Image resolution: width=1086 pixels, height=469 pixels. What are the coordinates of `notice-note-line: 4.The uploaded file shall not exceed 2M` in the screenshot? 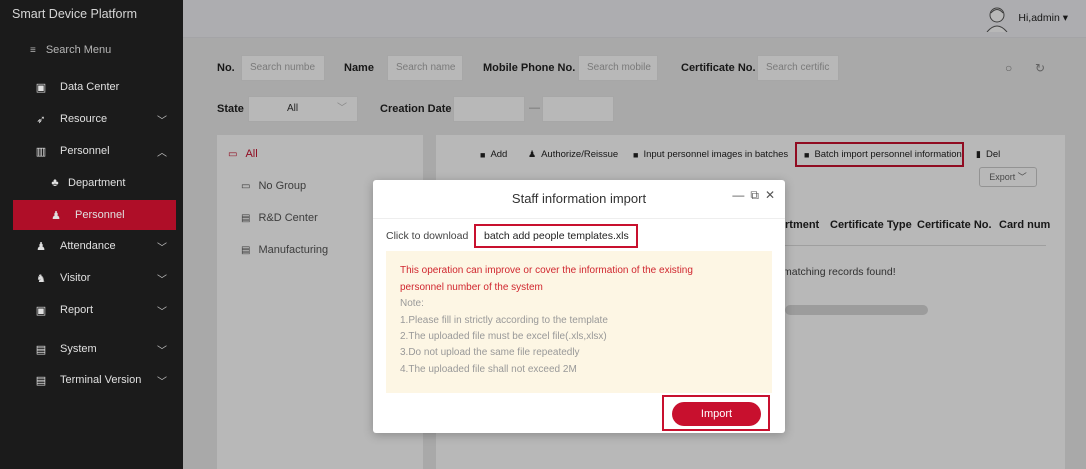 It's located at (488, 369).